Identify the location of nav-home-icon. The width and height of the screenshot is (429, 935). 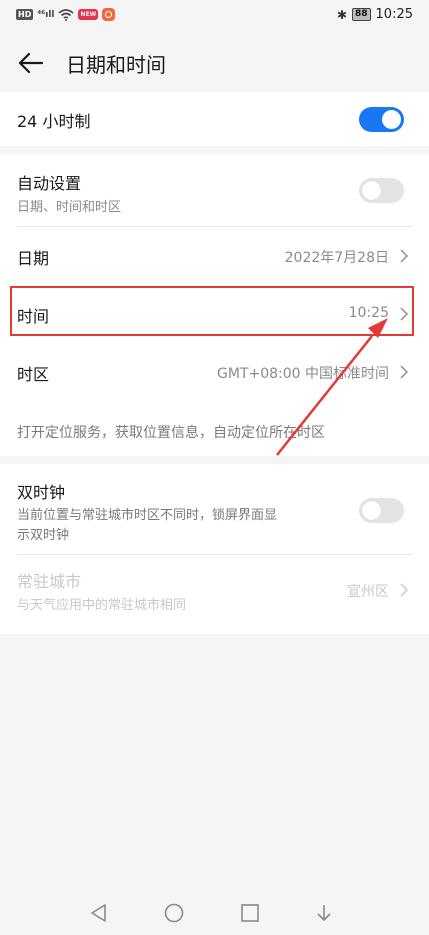
(174, 913).